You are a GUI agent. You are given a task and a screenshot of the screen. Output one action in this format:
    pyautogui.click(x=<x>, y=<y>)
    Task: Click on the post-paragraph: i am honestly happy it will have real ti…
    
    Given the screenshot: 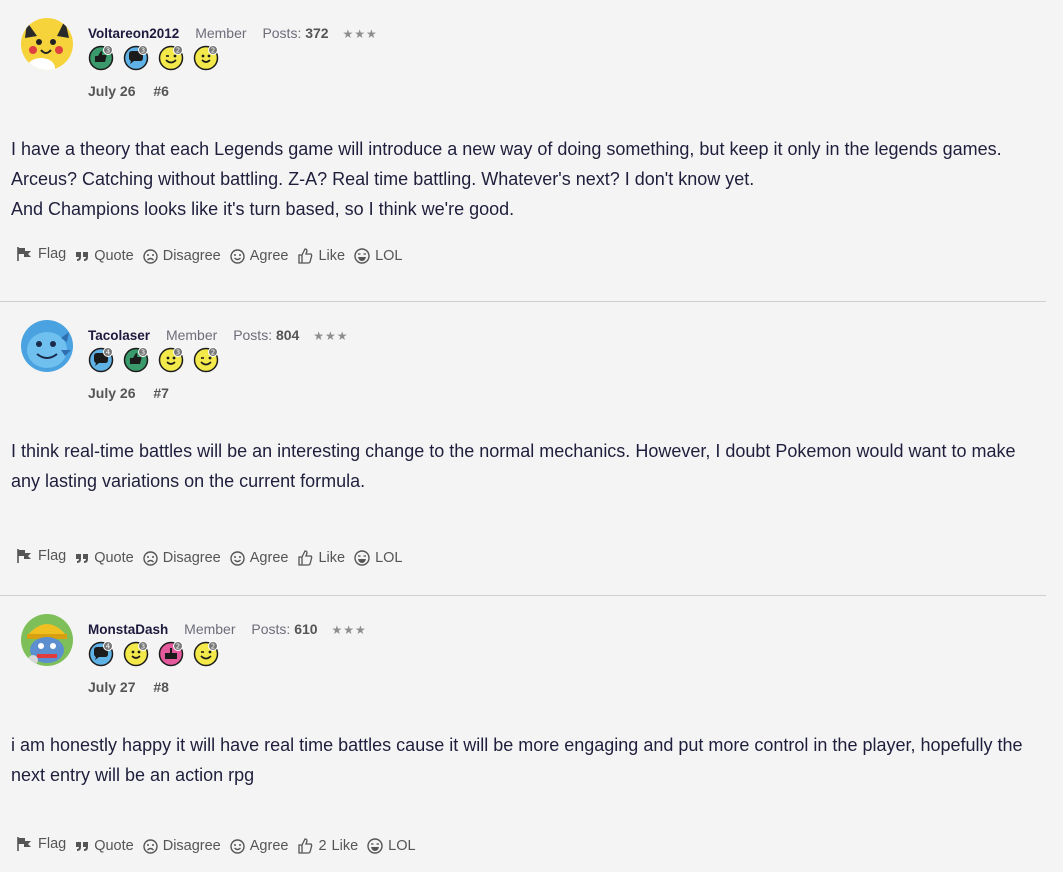 What is the action you would take?
    pyautogui.click(x=517, y=760)
    